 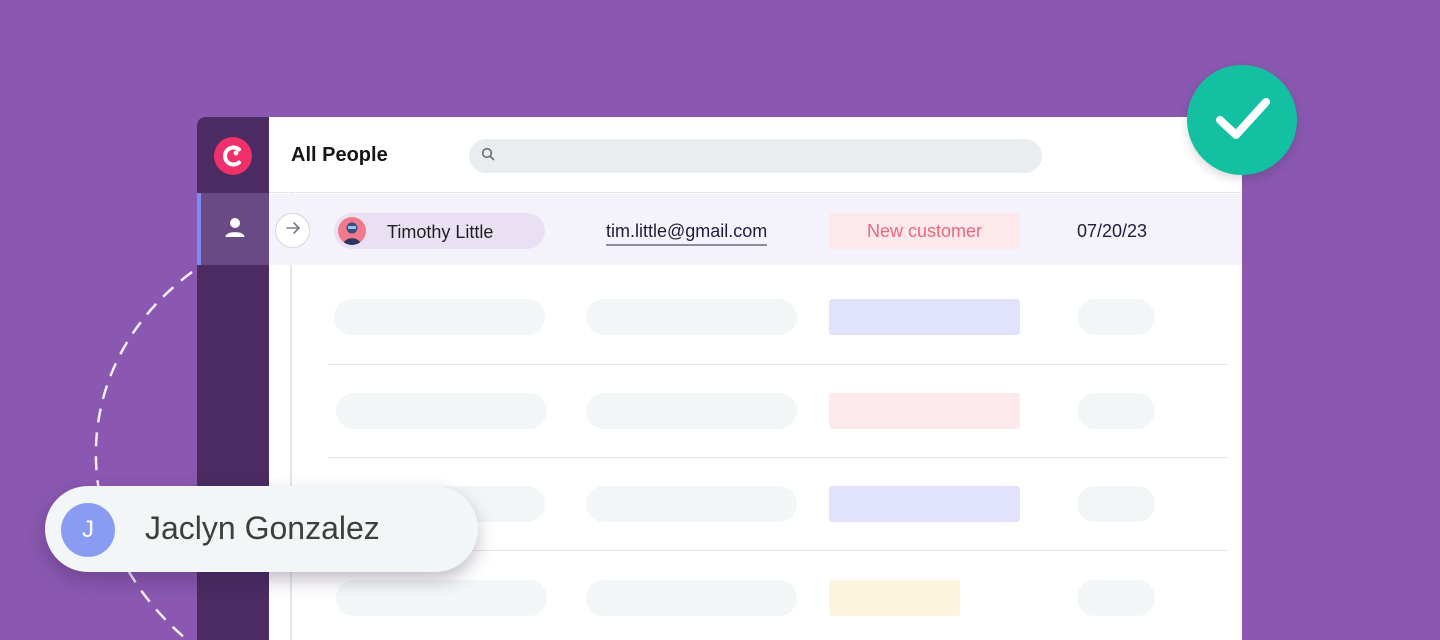 What do you see at coordinates (352, 231) in the screenshot?
I see `avatar` at bounding box center [352, 231].